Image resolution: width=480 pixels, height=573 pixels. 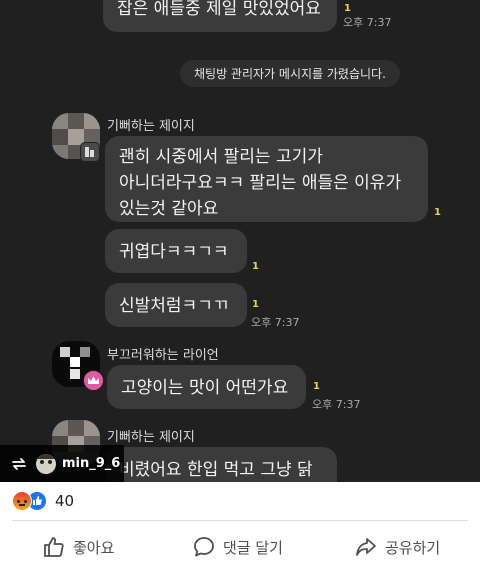 What do you see at coordinates (220, 16) in the screenshot?
I see `message-bubble: 잡은 애들중 제일 맛있었어요` at bounding box center [220, 16].